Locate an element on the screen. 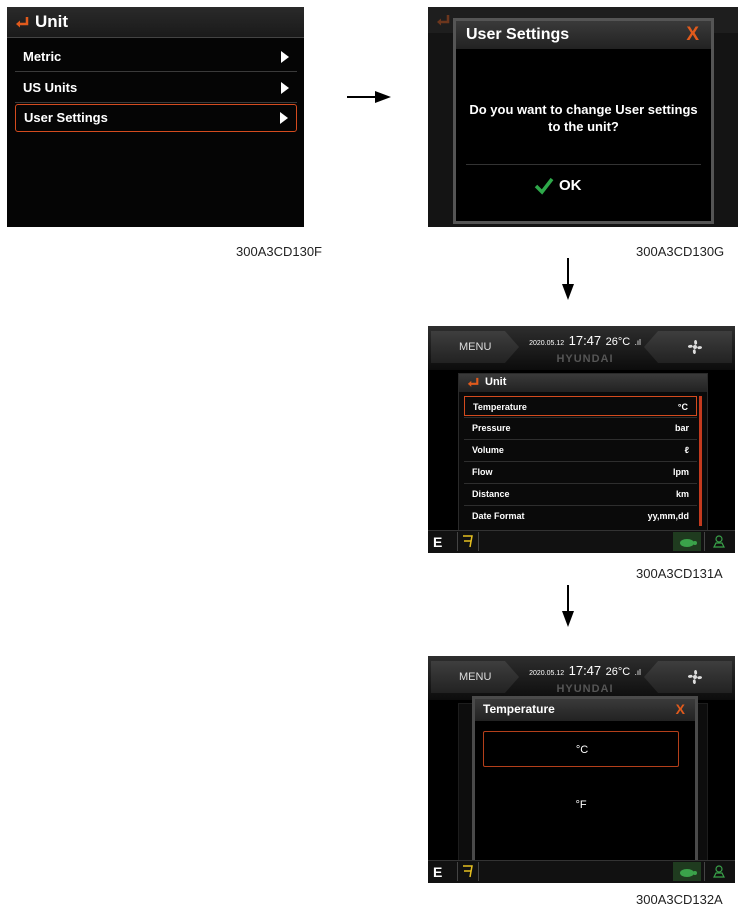  option-fahrenheit: °F is located at coordinates (581, 805).